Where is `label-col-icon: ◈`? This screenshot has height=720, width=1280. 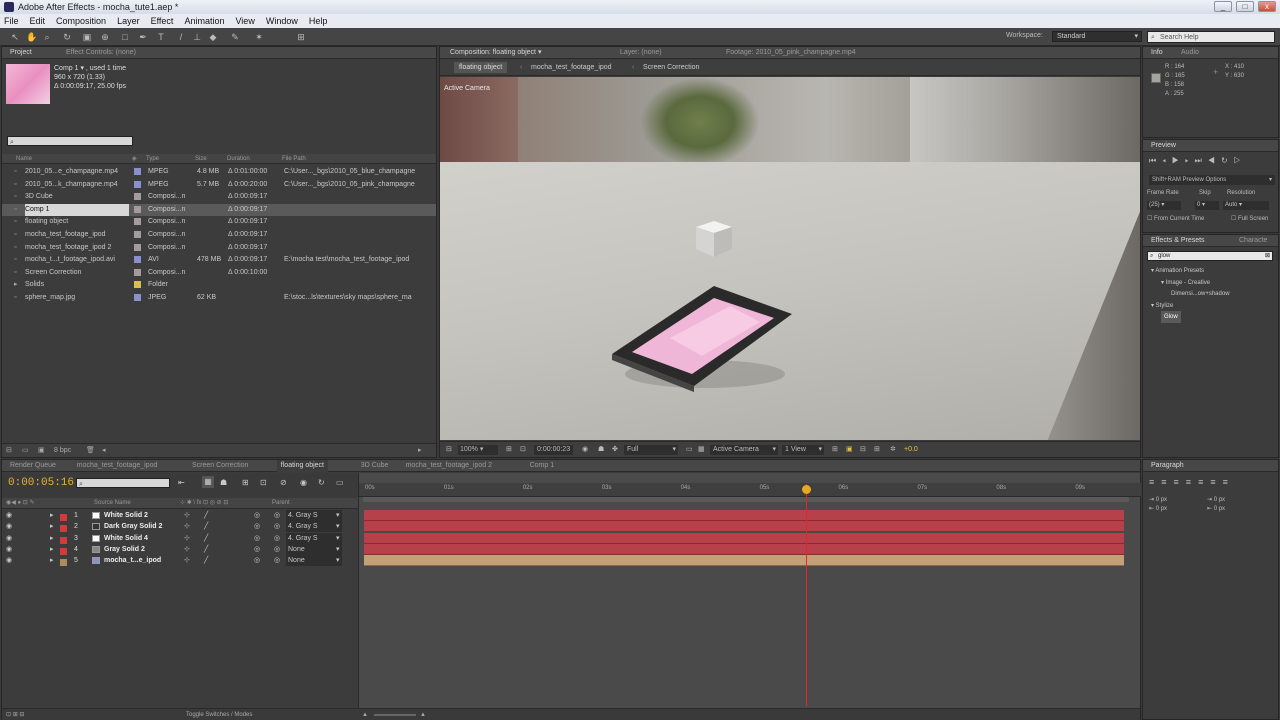 label-col-icon: ◈ is located at coordinates (134, 159).